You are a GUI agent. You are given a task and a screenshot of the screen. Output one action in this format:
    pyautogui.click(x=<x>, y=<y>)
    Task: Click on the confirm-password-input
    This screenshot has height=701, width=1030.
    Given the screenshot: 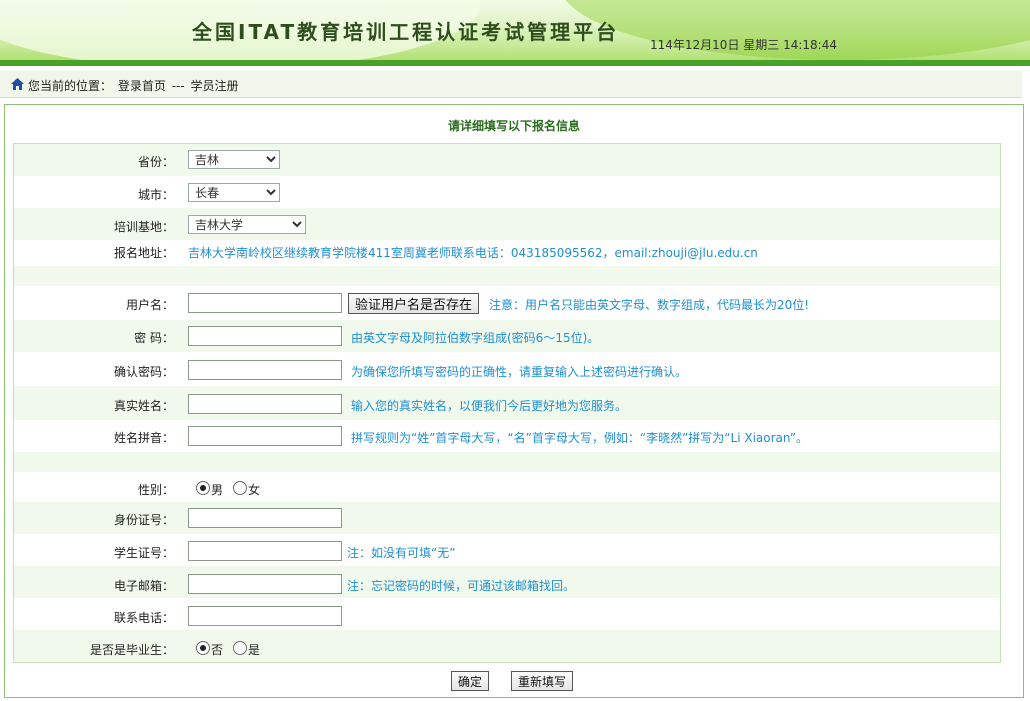 What is the action you would take?
    pyautogui.click(x=265, y=370)
    